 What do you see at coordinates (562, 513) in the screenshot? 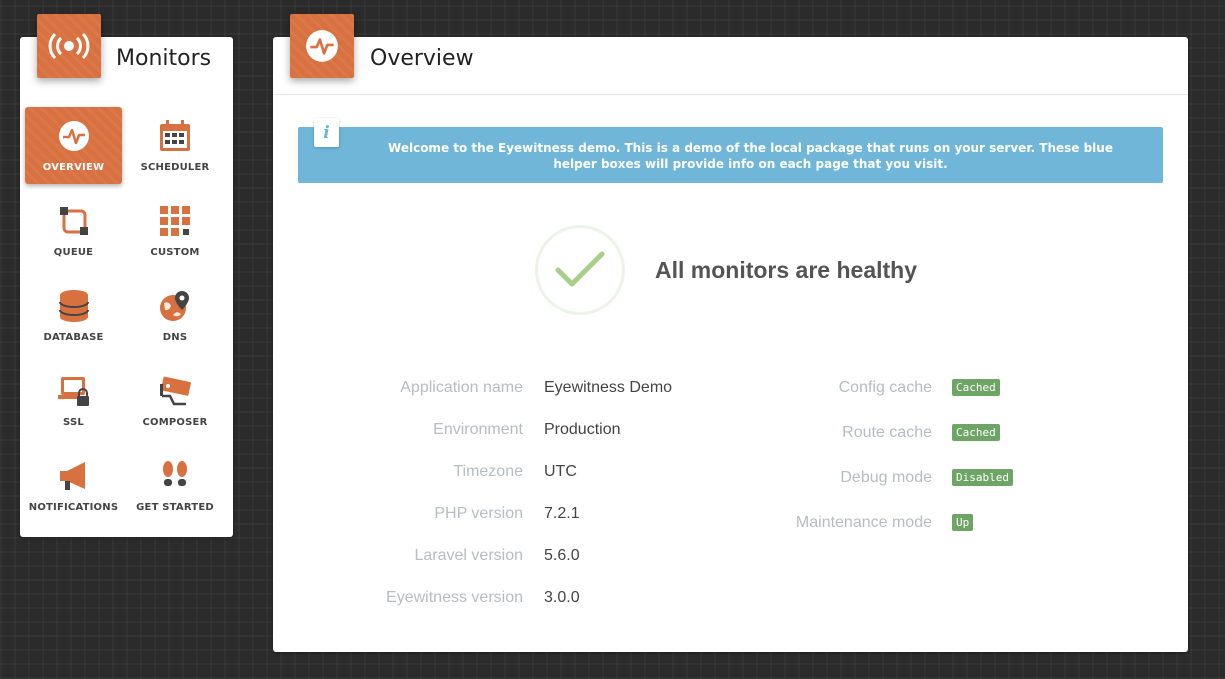
I see `app-info-value: 7.2.1` at bounding box center [562, 513].